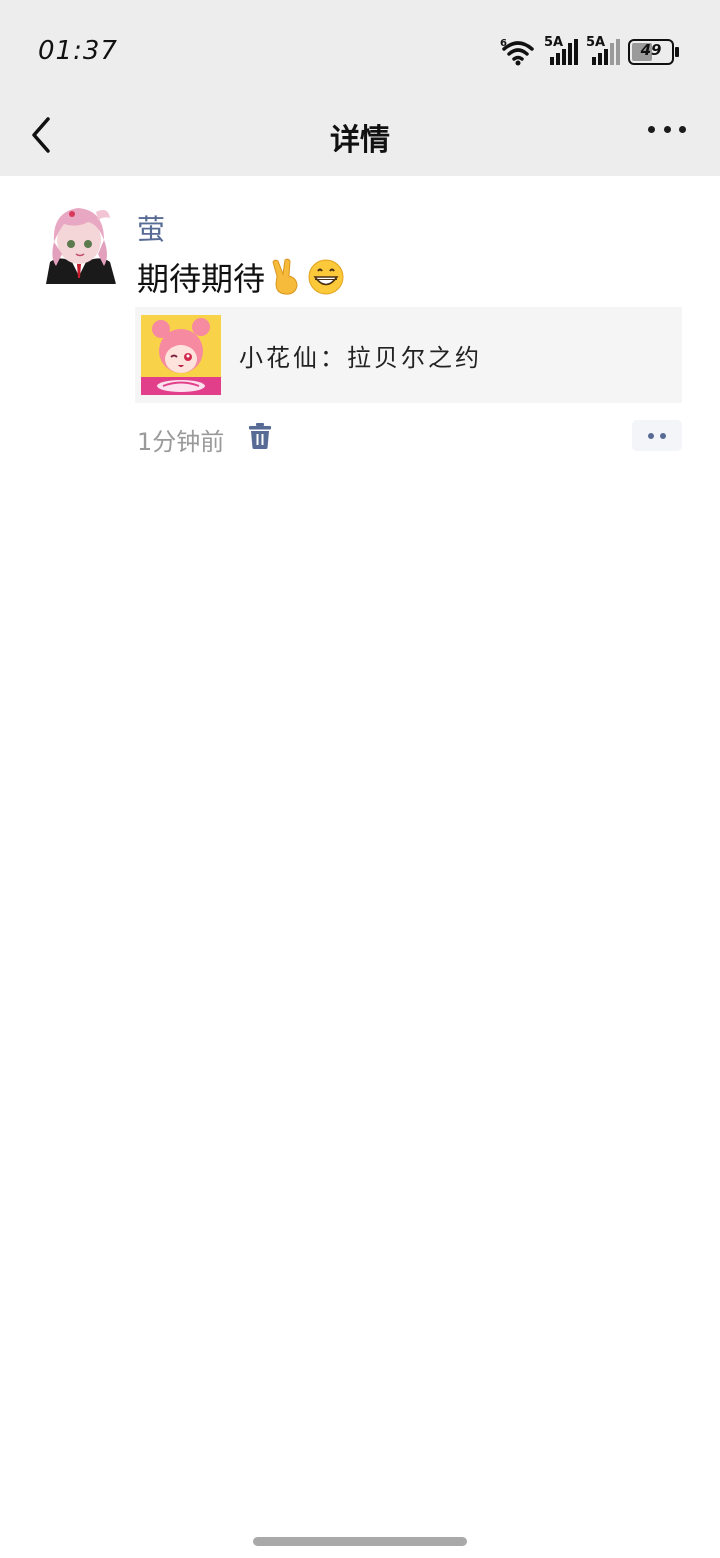 Image resolution: width=720 pixels, height=1558 pixels. I want to click on signal-2: 5A, so click(603, 51).